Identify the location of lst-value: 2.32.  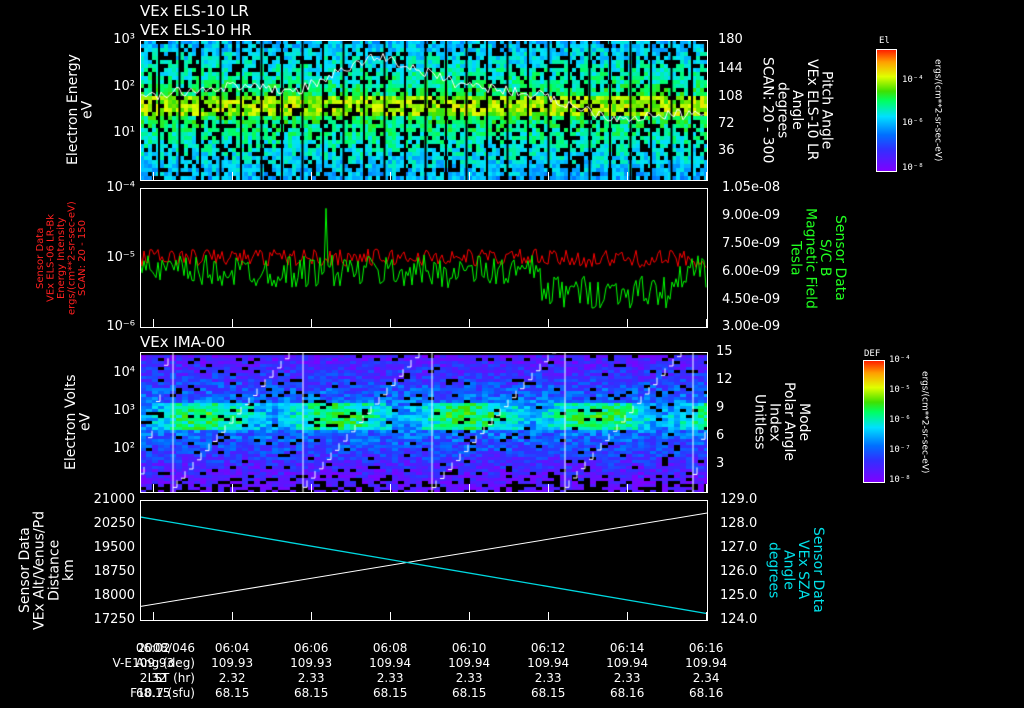
(153, 678).